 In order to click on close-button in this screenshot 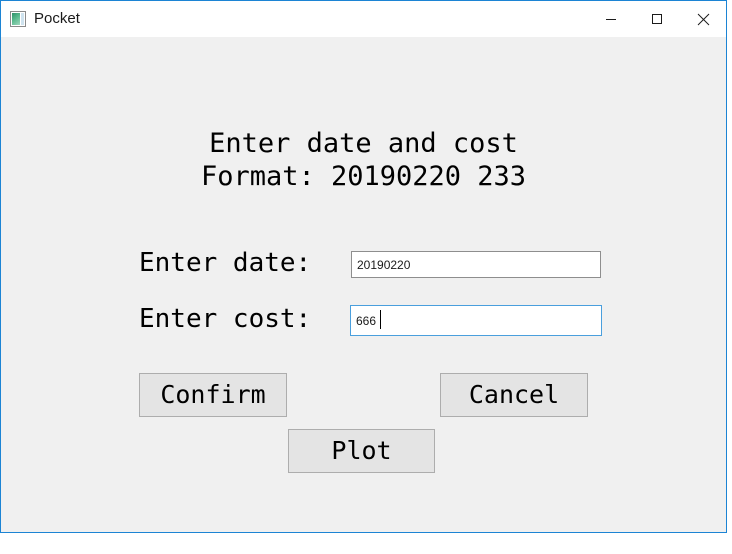, I will do `click(703, 19)`.